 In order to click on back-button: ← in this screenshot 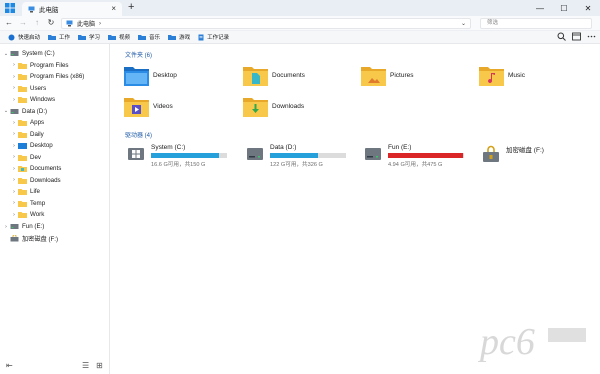, I will do `click(9, 22)`.